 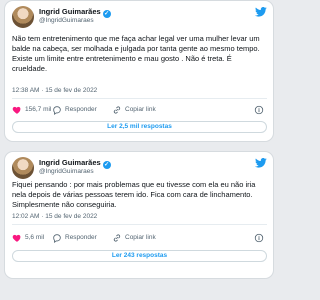 What do you see at coordinates (38, 109) in the screenshot?
I see `like-count: 156,7 mil` at bounding box center [38, 109].